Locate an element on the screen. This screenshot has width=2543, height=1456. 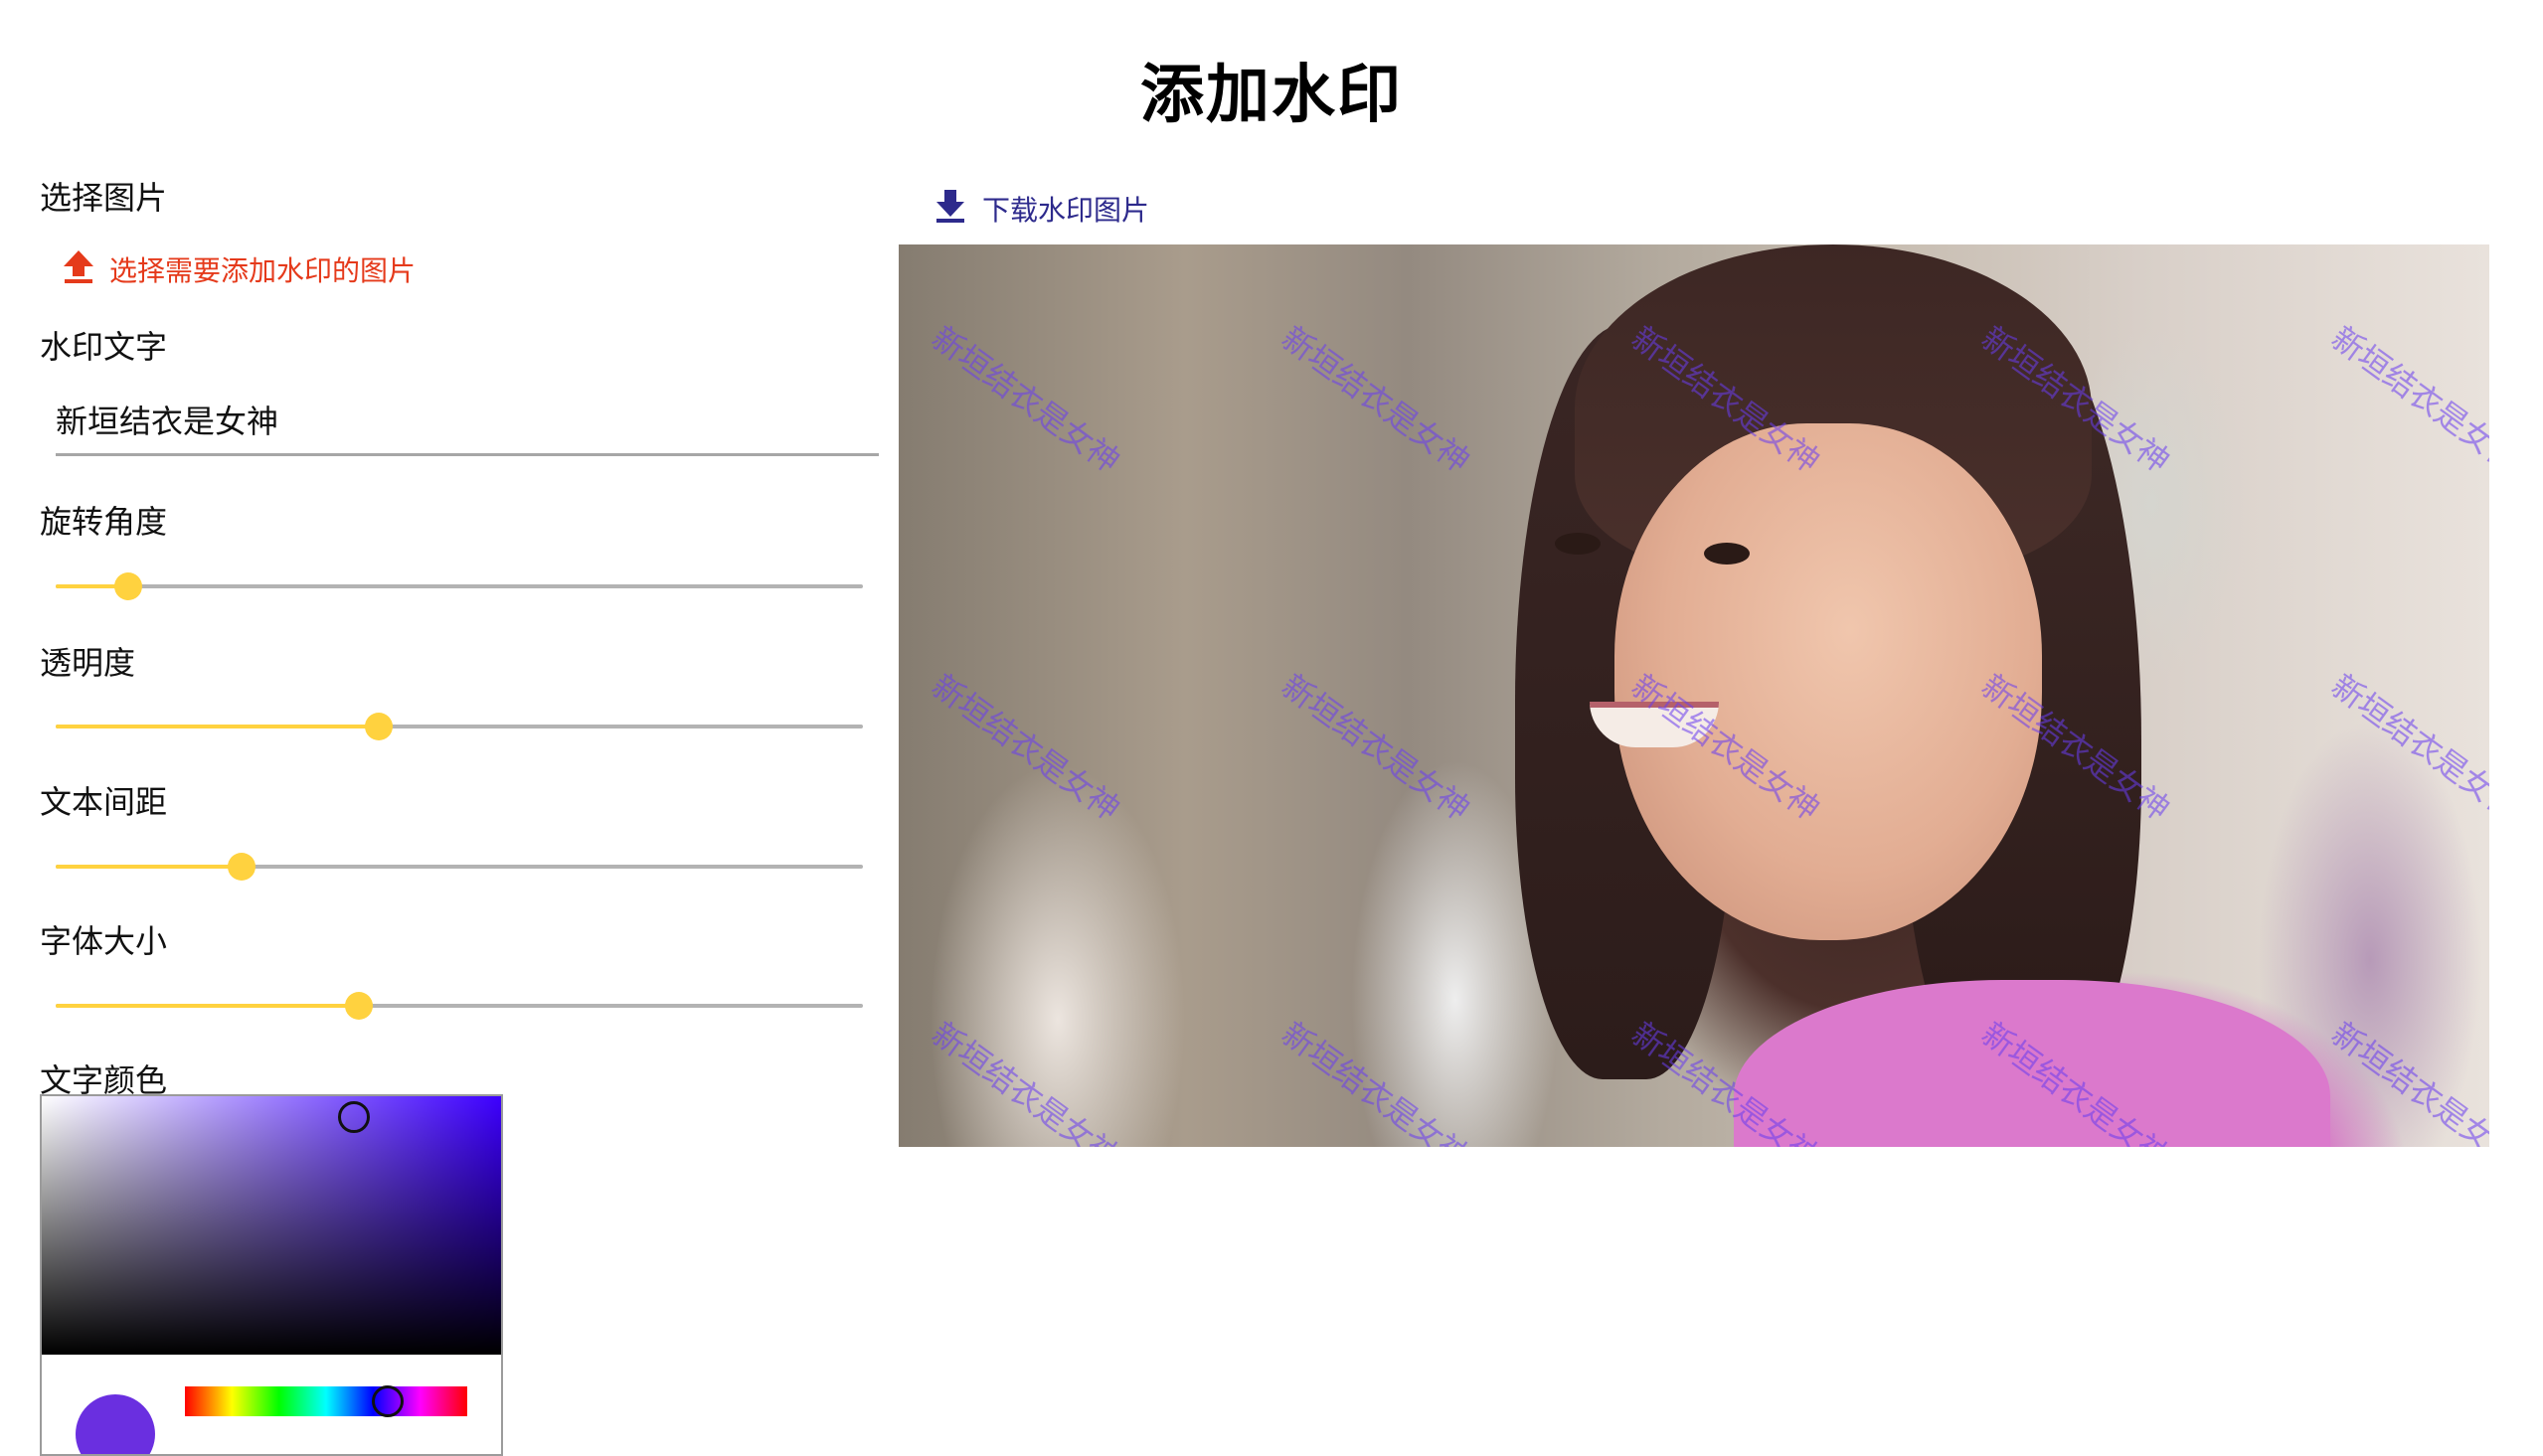
watermark-text-field-wrap is located at coordinates (467, 423).